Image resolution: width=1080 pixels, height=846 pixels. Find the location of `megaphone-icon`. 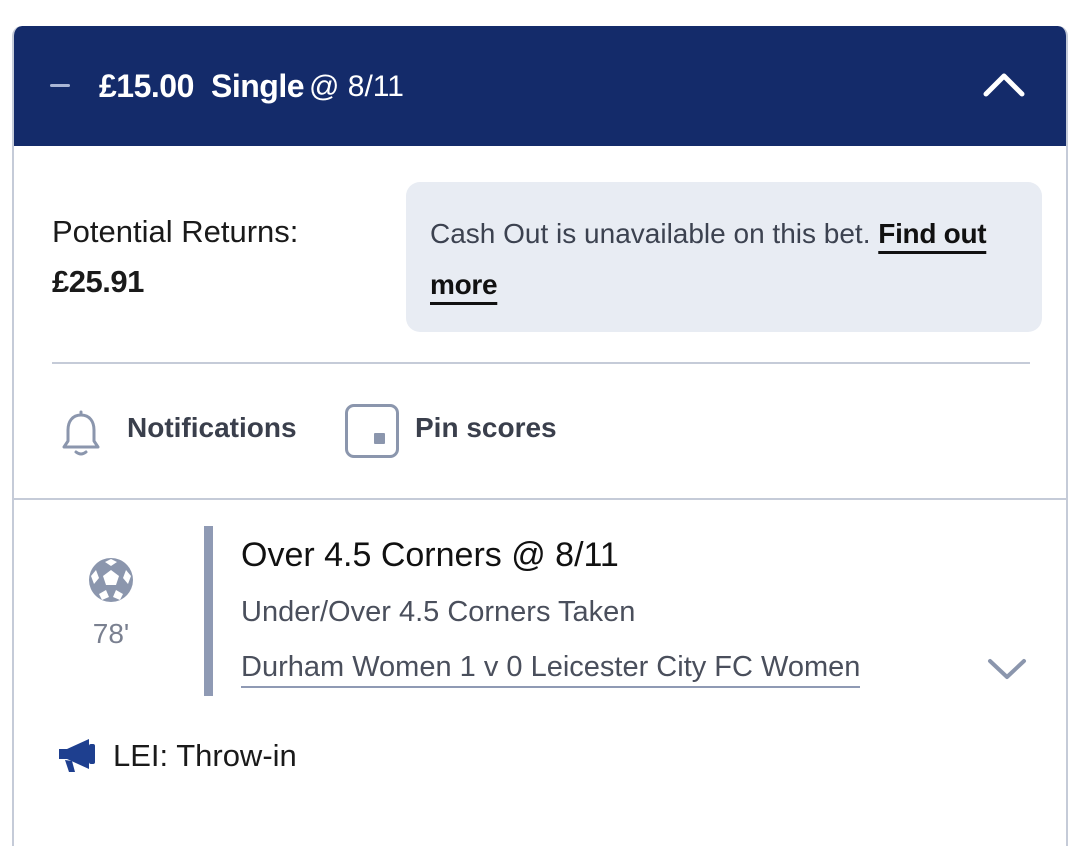

megaphone-icon is located at coordinates (77, 755).